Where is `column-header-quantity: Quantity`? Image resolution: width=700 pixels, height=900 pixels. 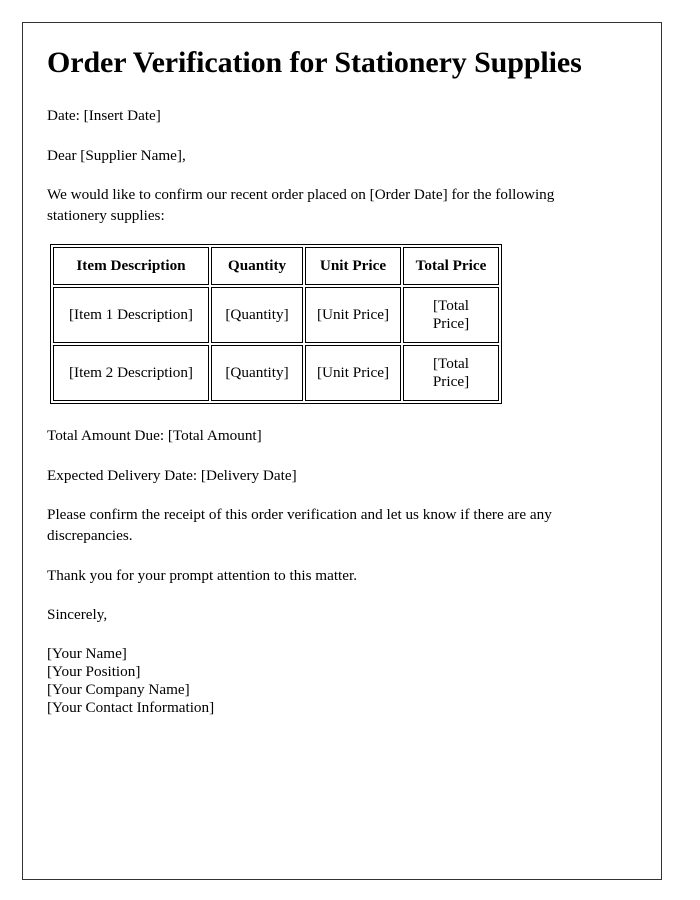 column-header-quantity: Quantity is located at coordinates (257, 266).